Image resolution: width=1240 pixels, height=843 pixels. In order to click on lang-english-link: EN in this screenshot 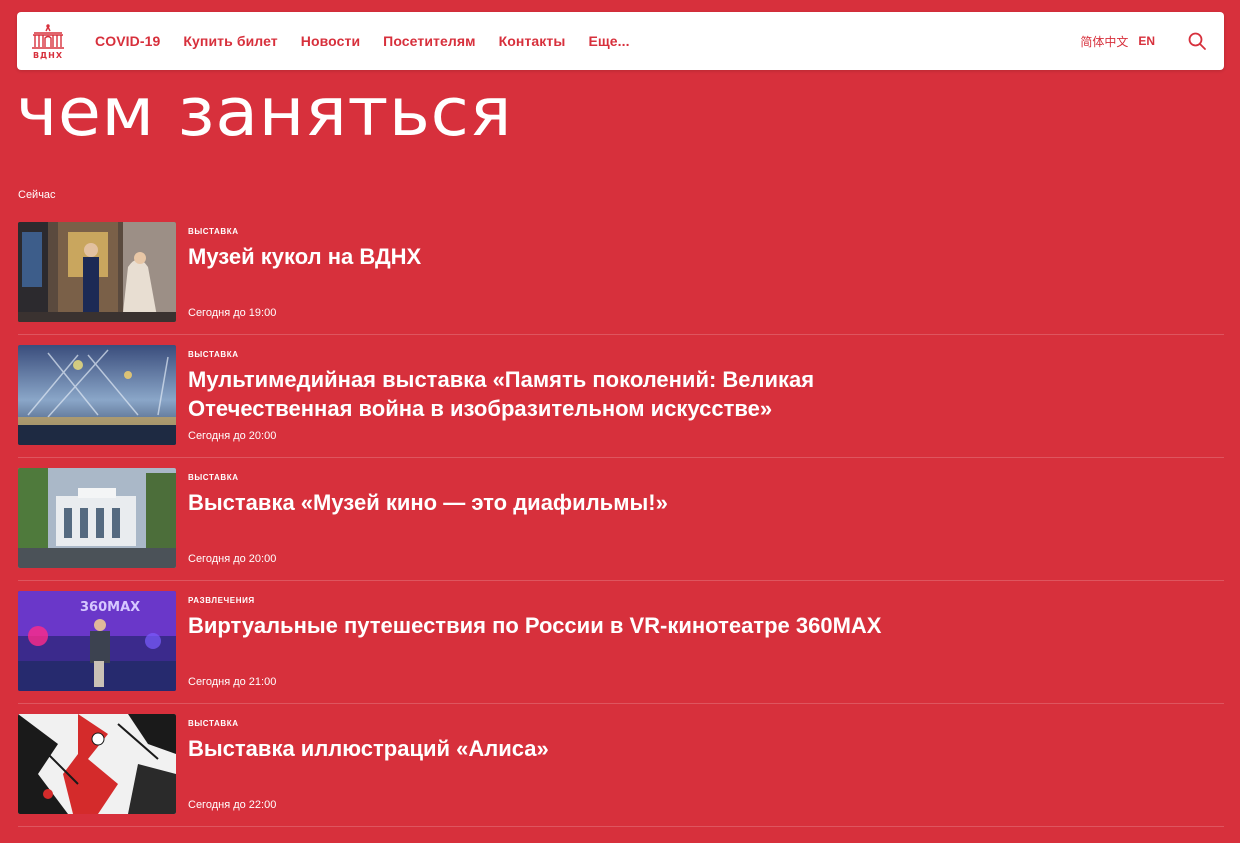, I will do `click(1146, 41)`.